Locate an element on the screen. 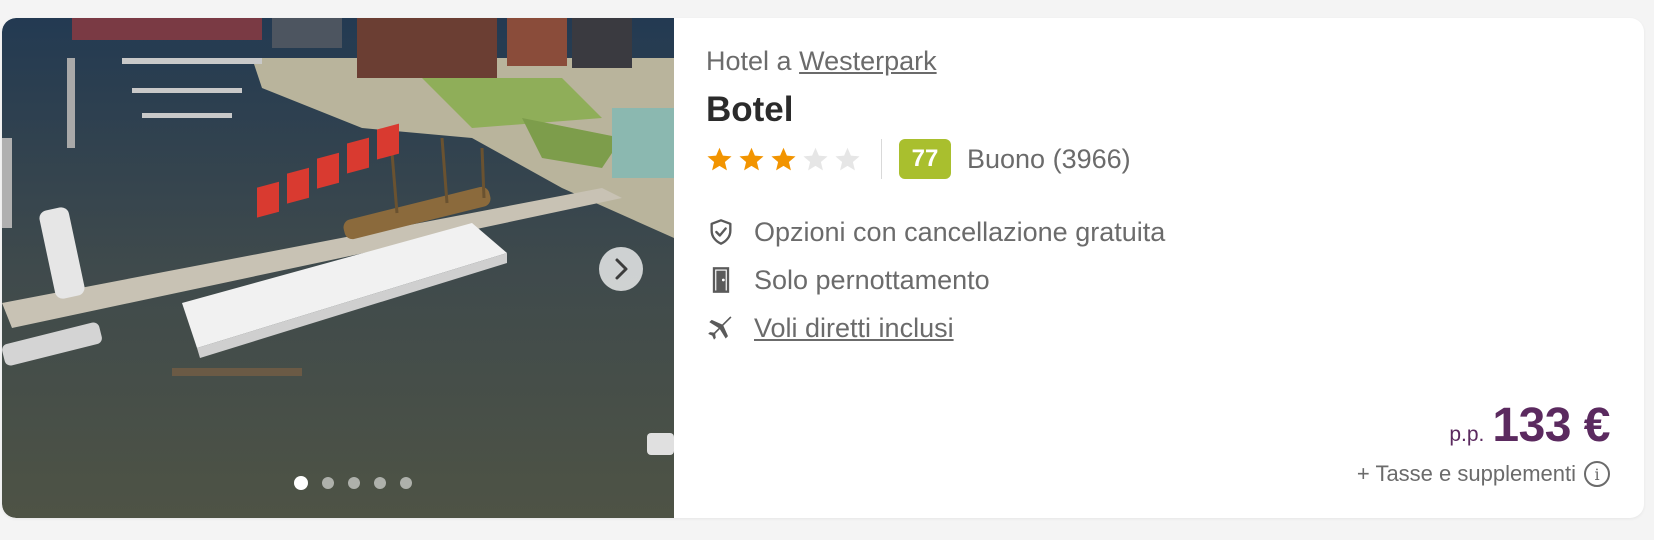  taxes-note: + Tasse e supplementi i is located at coordinates (1483, 474).